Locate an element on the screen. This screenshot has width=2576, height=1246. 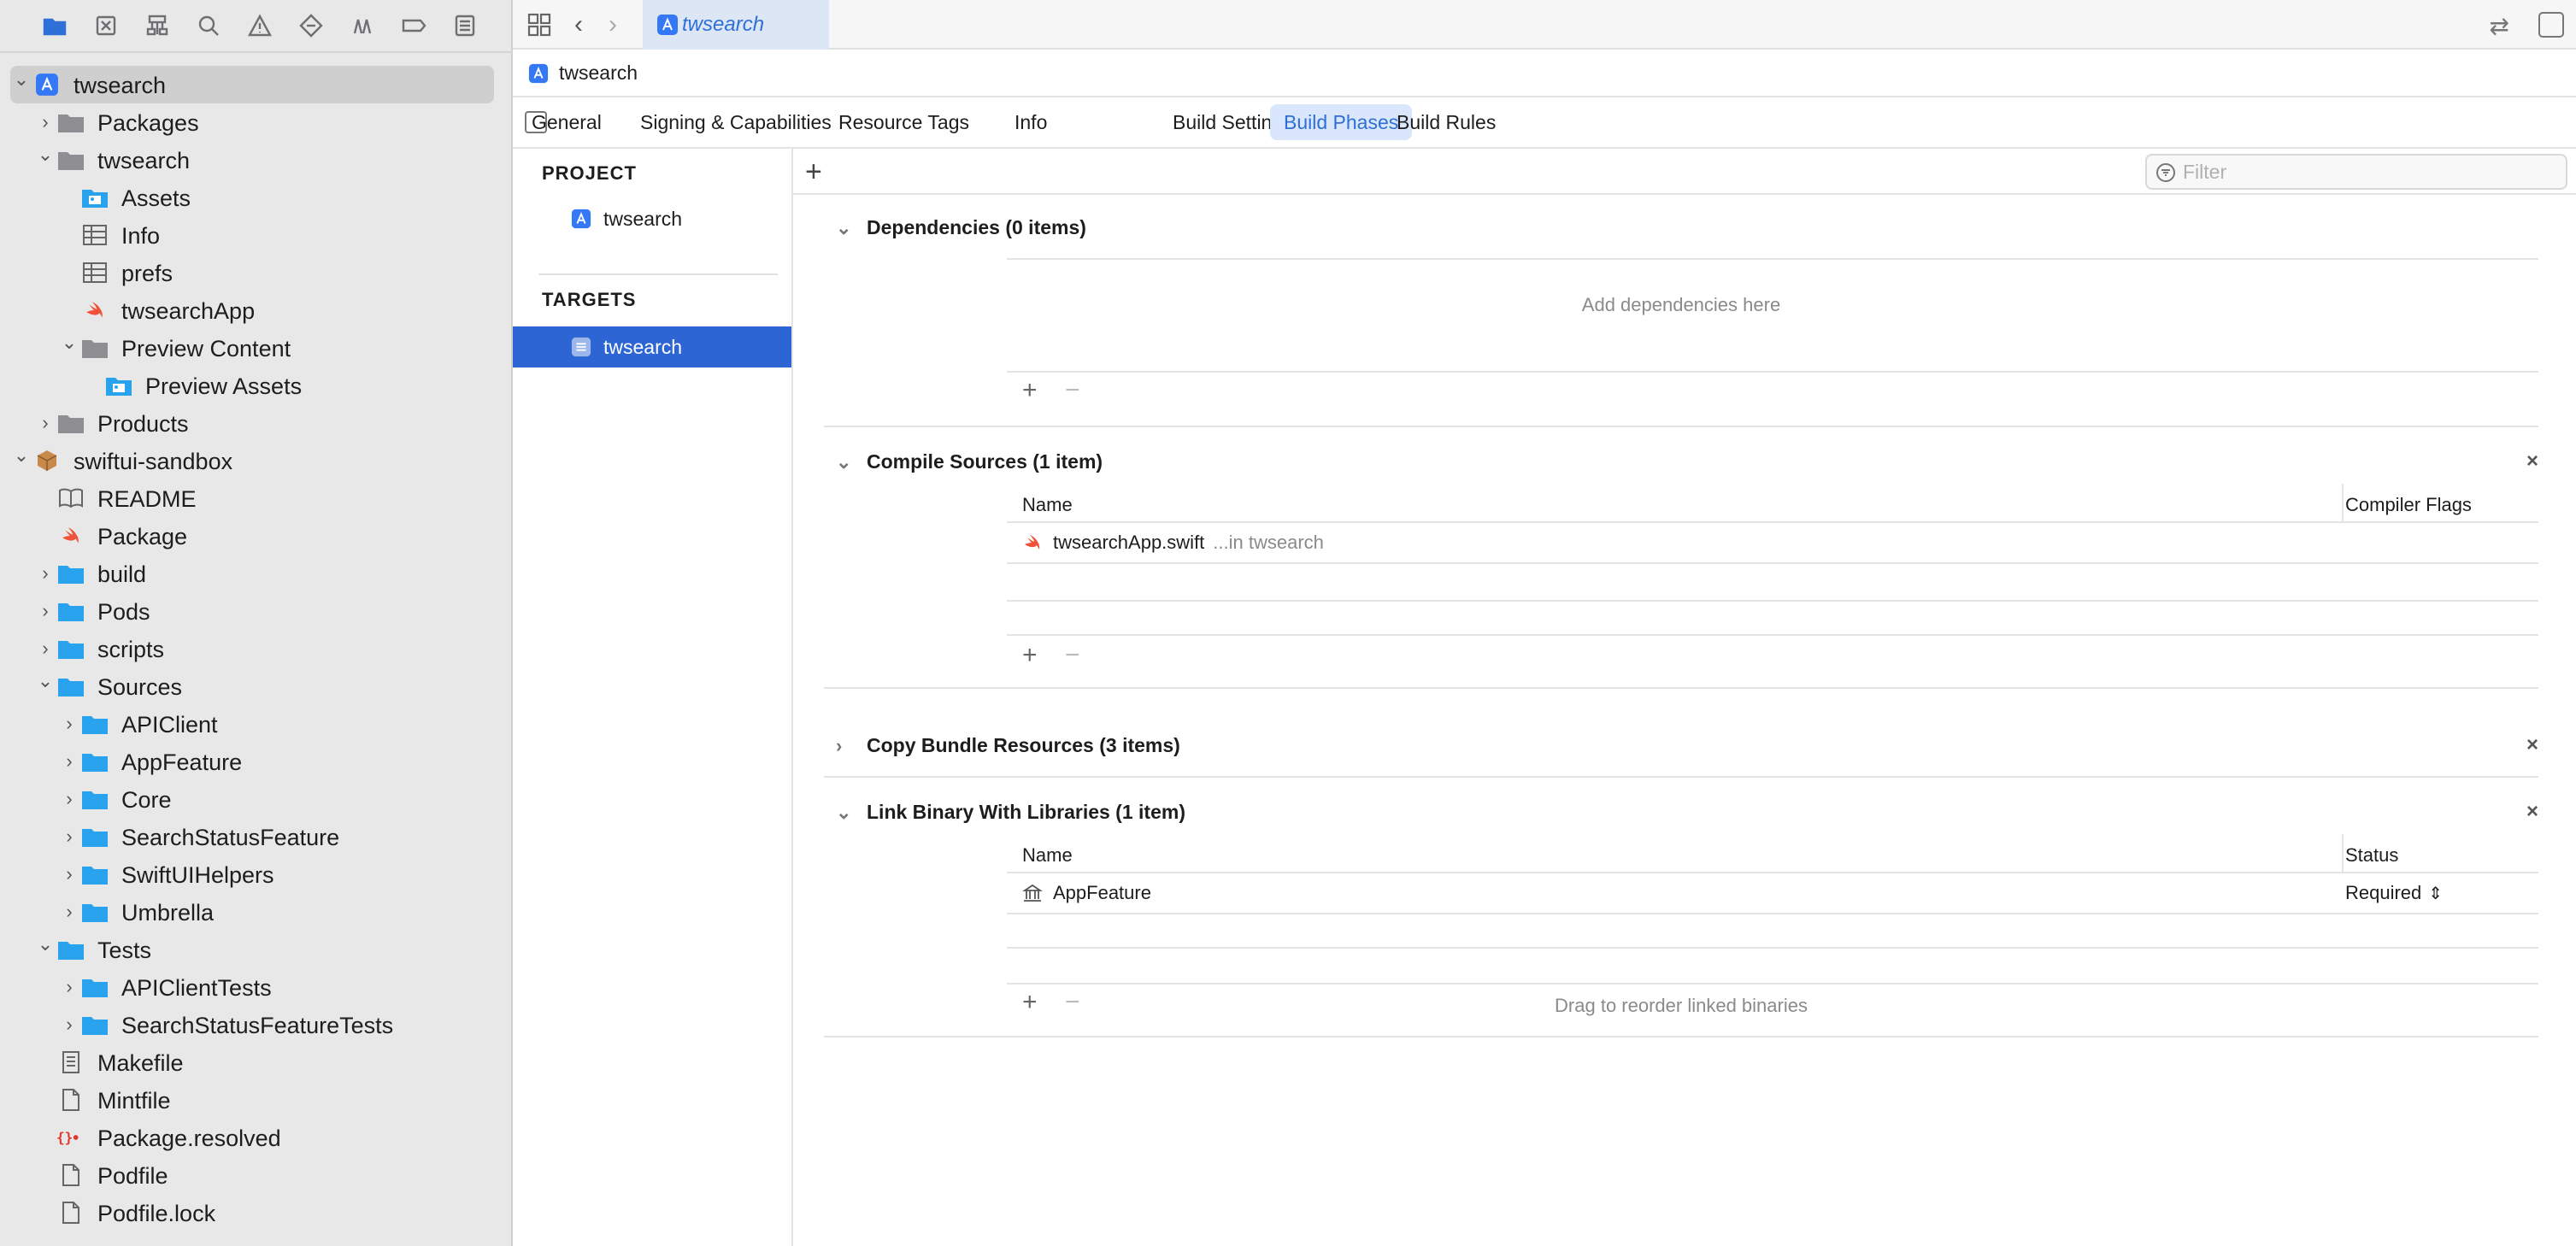
tree-item: › SearchStatusFeatureTests is located at coordinates (252, 1025).